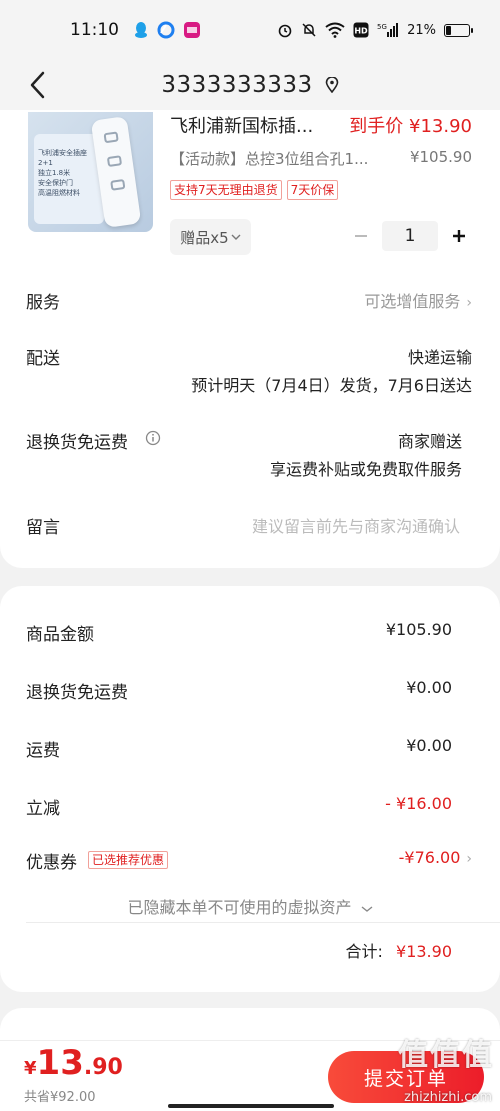  Describe the element at coordinates (94, 30) in the screenshot. I see `status-time: 11:10` at that location.